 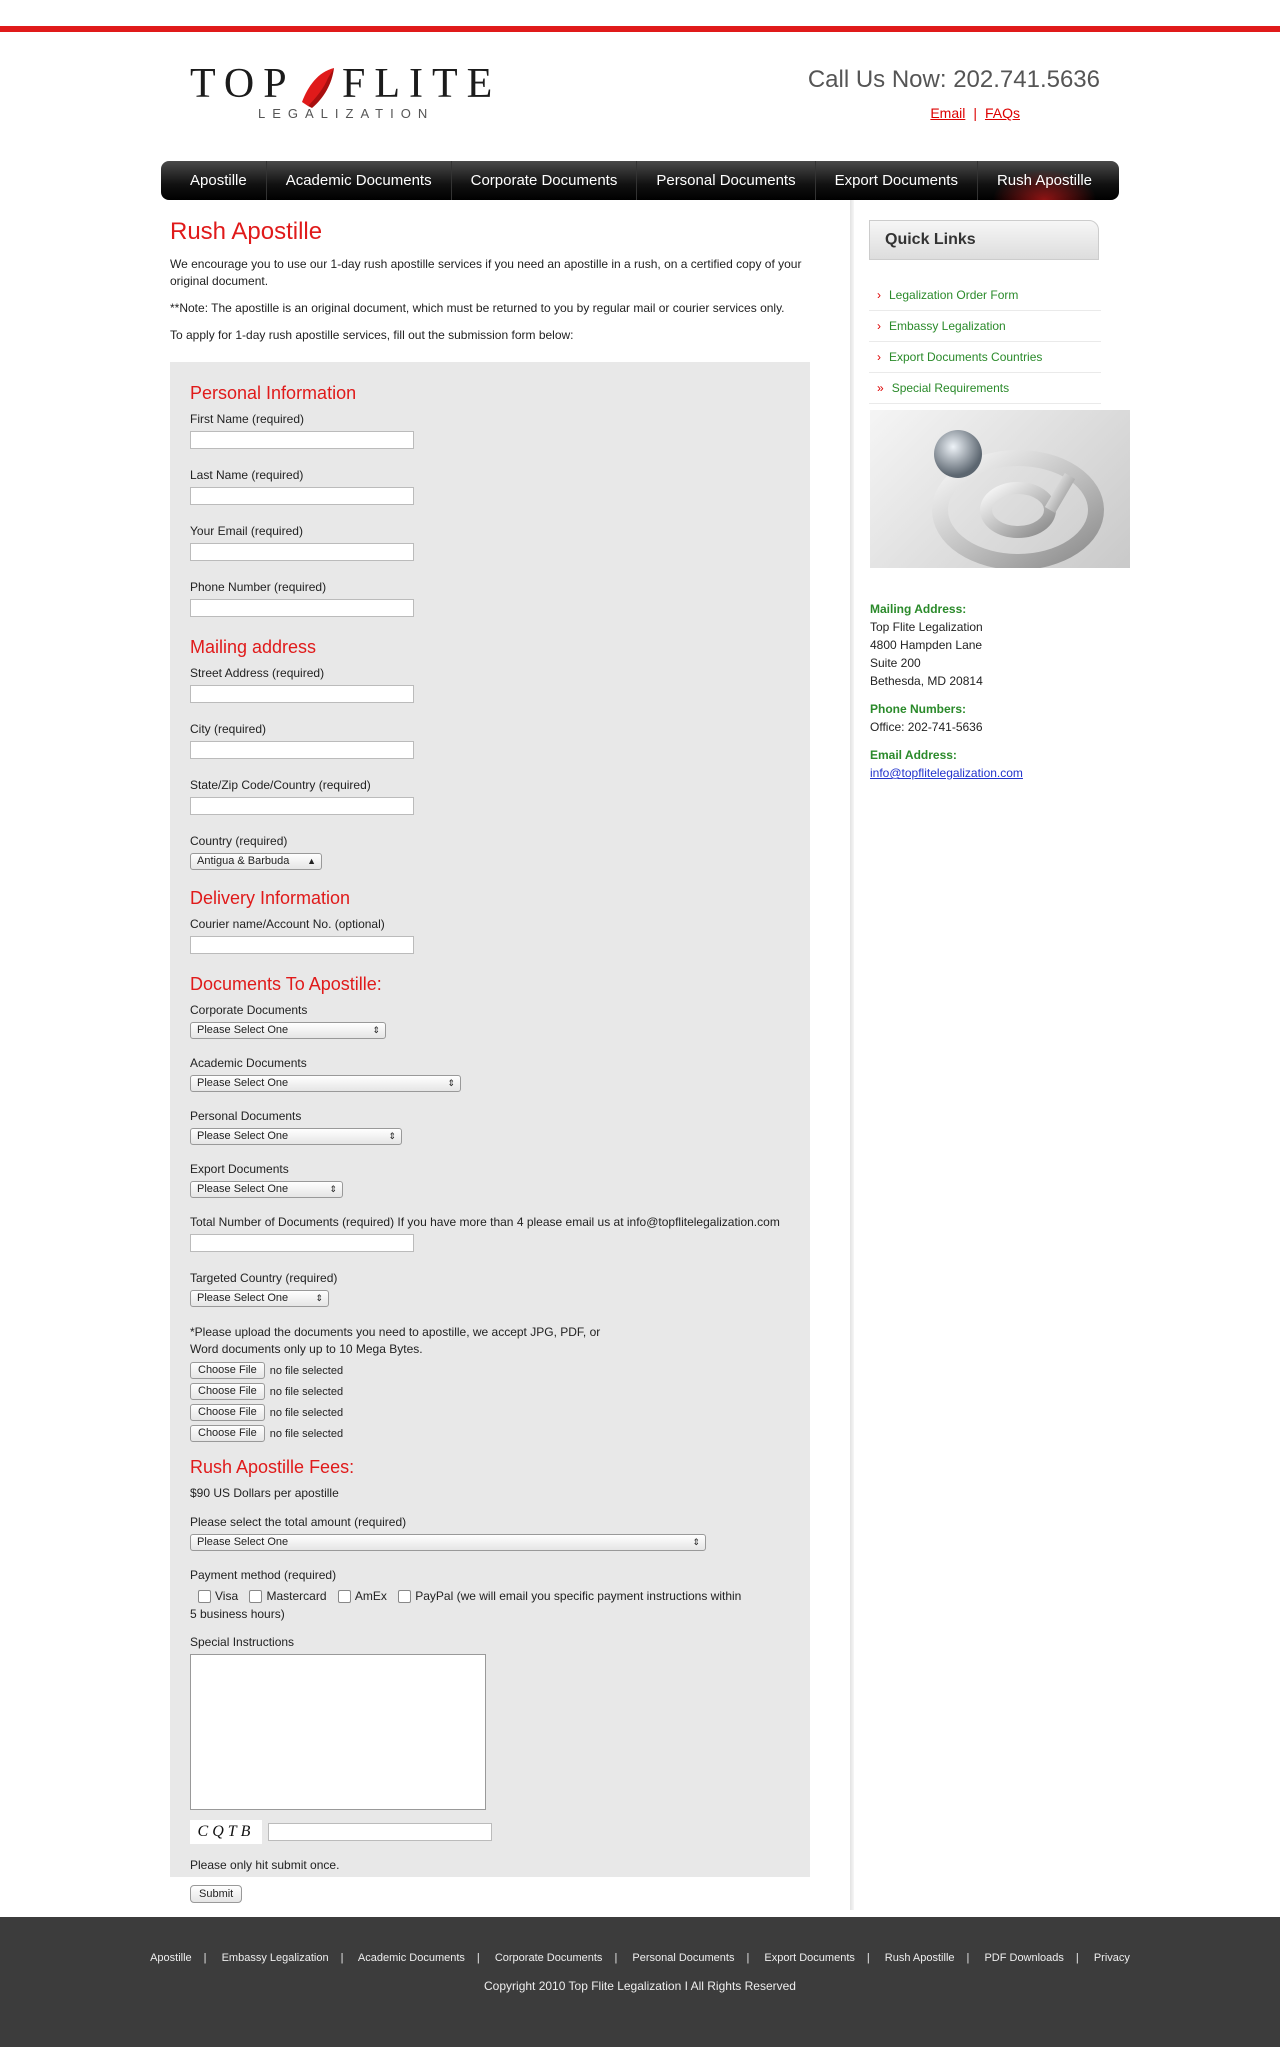 I want to click on sidebar-divider, so click(x=852, y=1055).